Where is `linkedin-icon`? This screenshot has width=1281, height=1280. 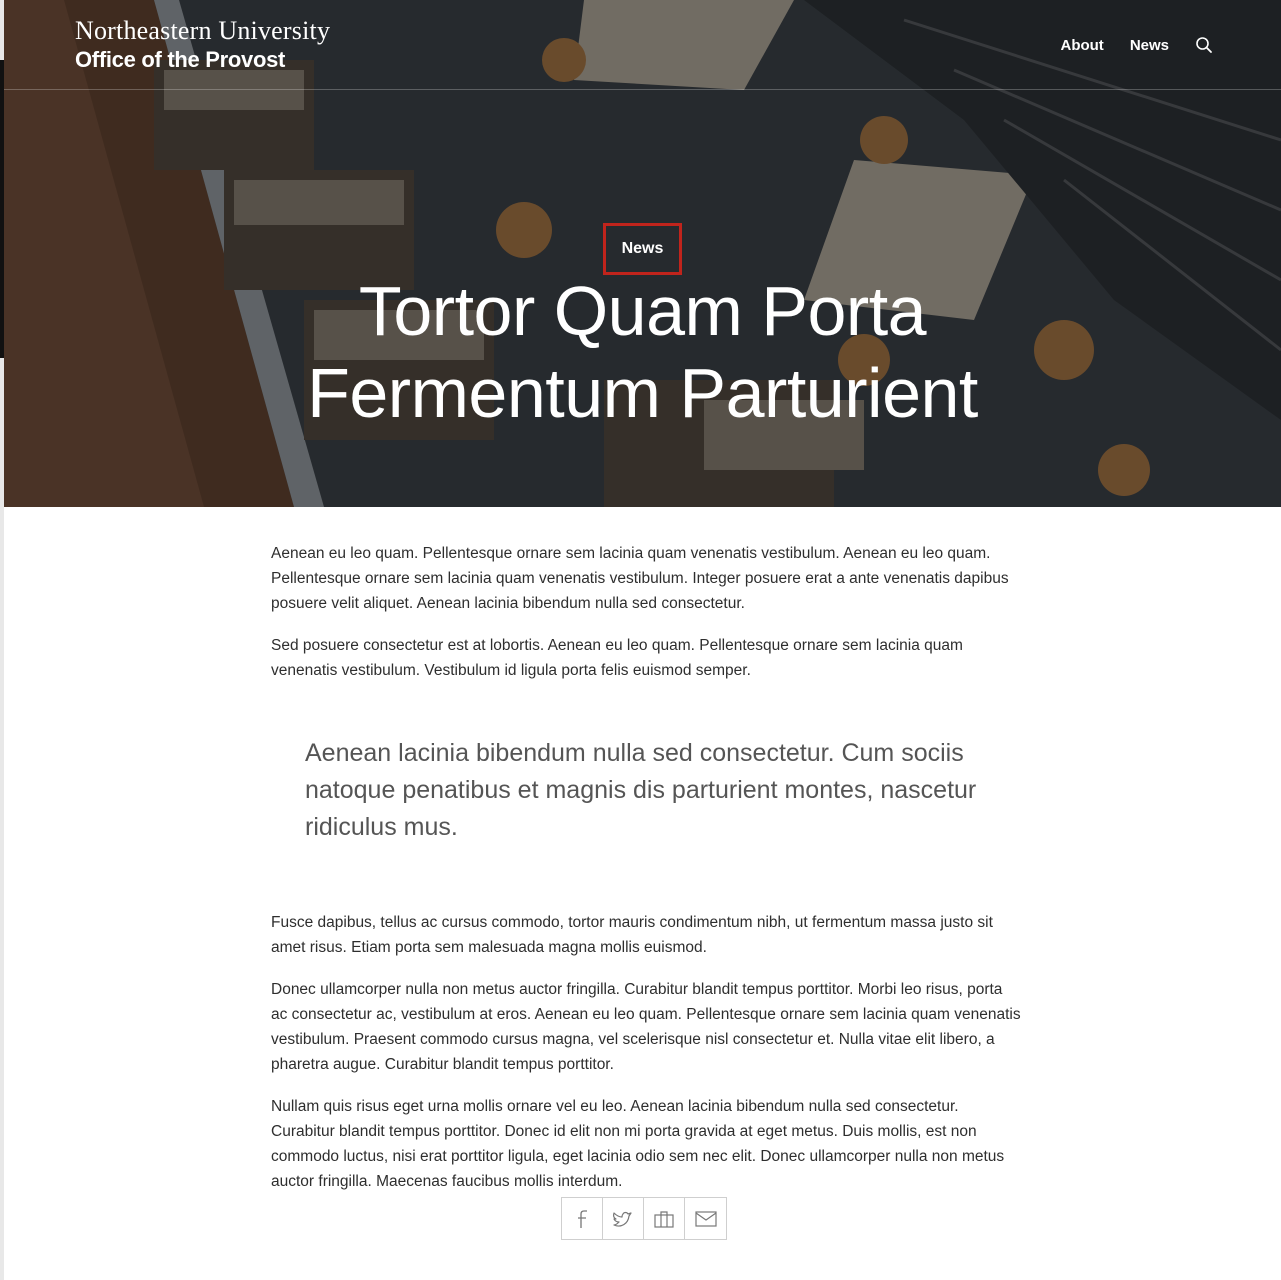
linkedin-icon is located at coordinates (664, 1219).